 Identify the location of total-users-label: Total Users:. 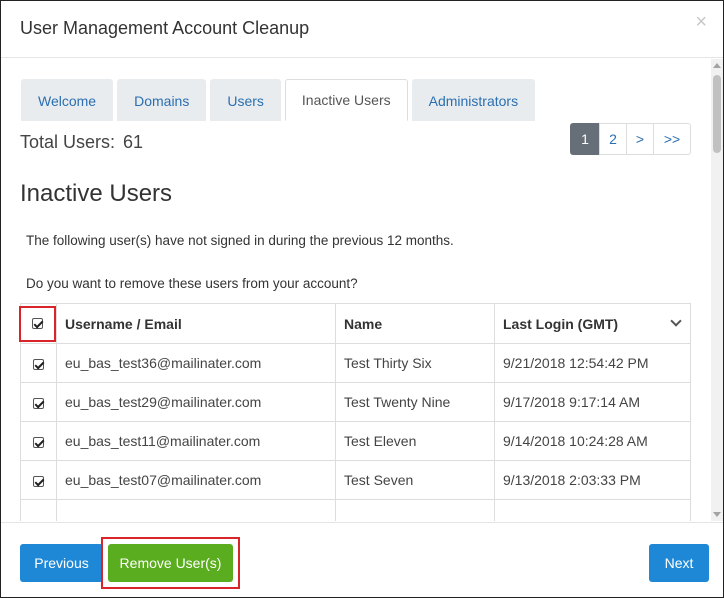
(68, 142).